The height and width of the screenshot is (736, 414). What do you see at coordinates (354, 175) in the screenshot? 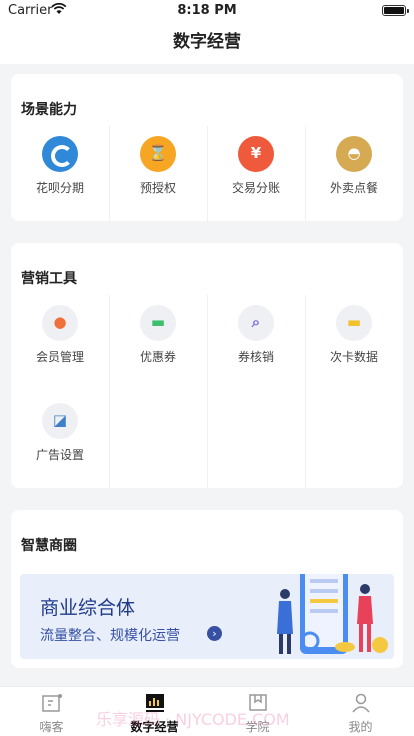
I see `scene-item-takeout: ◓ 外卖点餐` at bounding box center [354, 175].